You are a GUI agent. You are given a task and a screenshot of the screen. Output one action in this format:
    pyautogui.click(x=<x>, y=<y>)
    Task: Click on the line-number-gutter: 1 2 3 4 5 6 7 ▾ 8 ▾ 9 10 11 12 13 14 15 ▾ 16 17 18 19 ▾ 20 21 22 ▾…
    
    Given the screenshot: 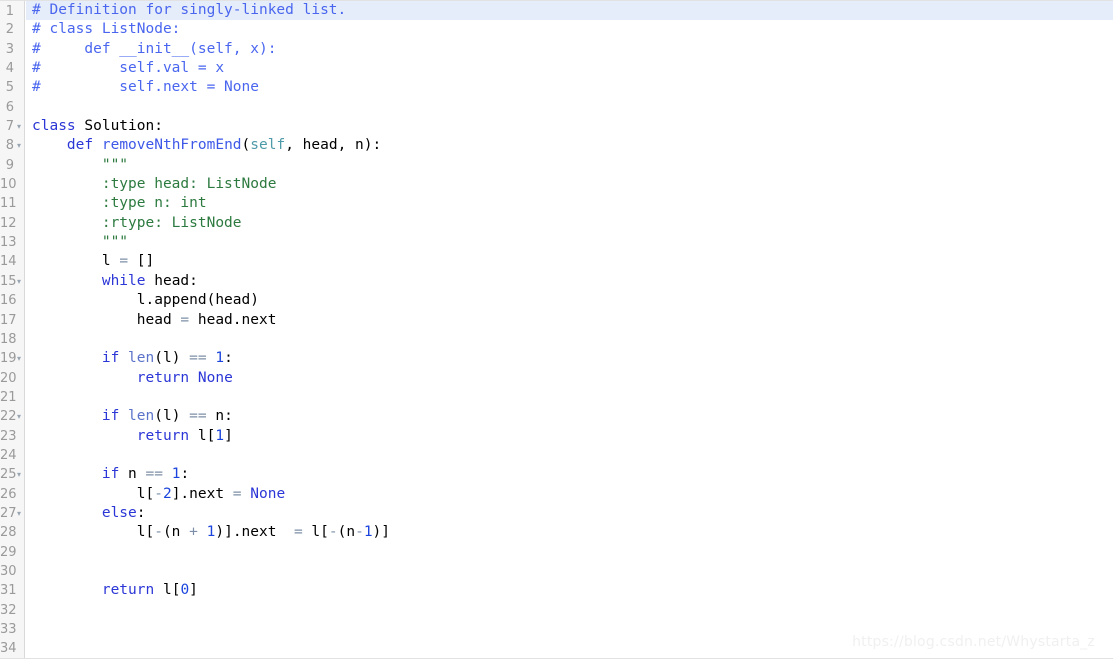 What is the action you would take?
    pyautogui.click(x=12, y=329)
    